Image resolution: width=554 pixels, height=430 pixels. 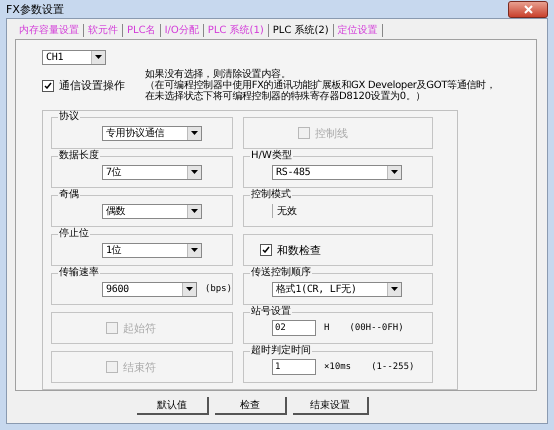 I want to click on unit-label: ×10ms, so click(x=338, y=367).